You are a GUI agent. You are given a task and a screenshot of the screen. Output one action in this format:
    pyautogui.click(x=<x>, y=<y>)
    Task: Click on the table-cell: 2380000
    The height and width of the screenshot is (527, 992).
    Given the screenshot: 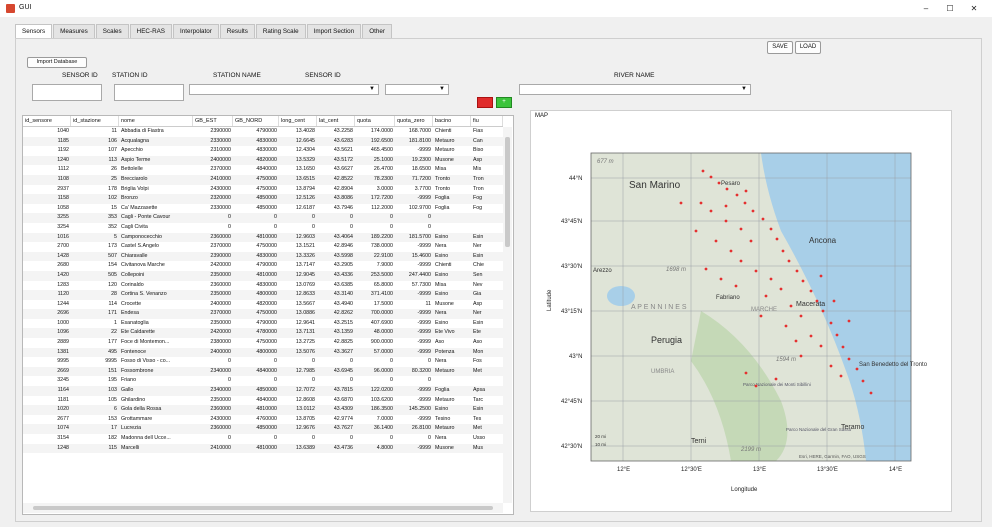 What is the action you would take?
    pyautogui.click(x=213, y=343)
    